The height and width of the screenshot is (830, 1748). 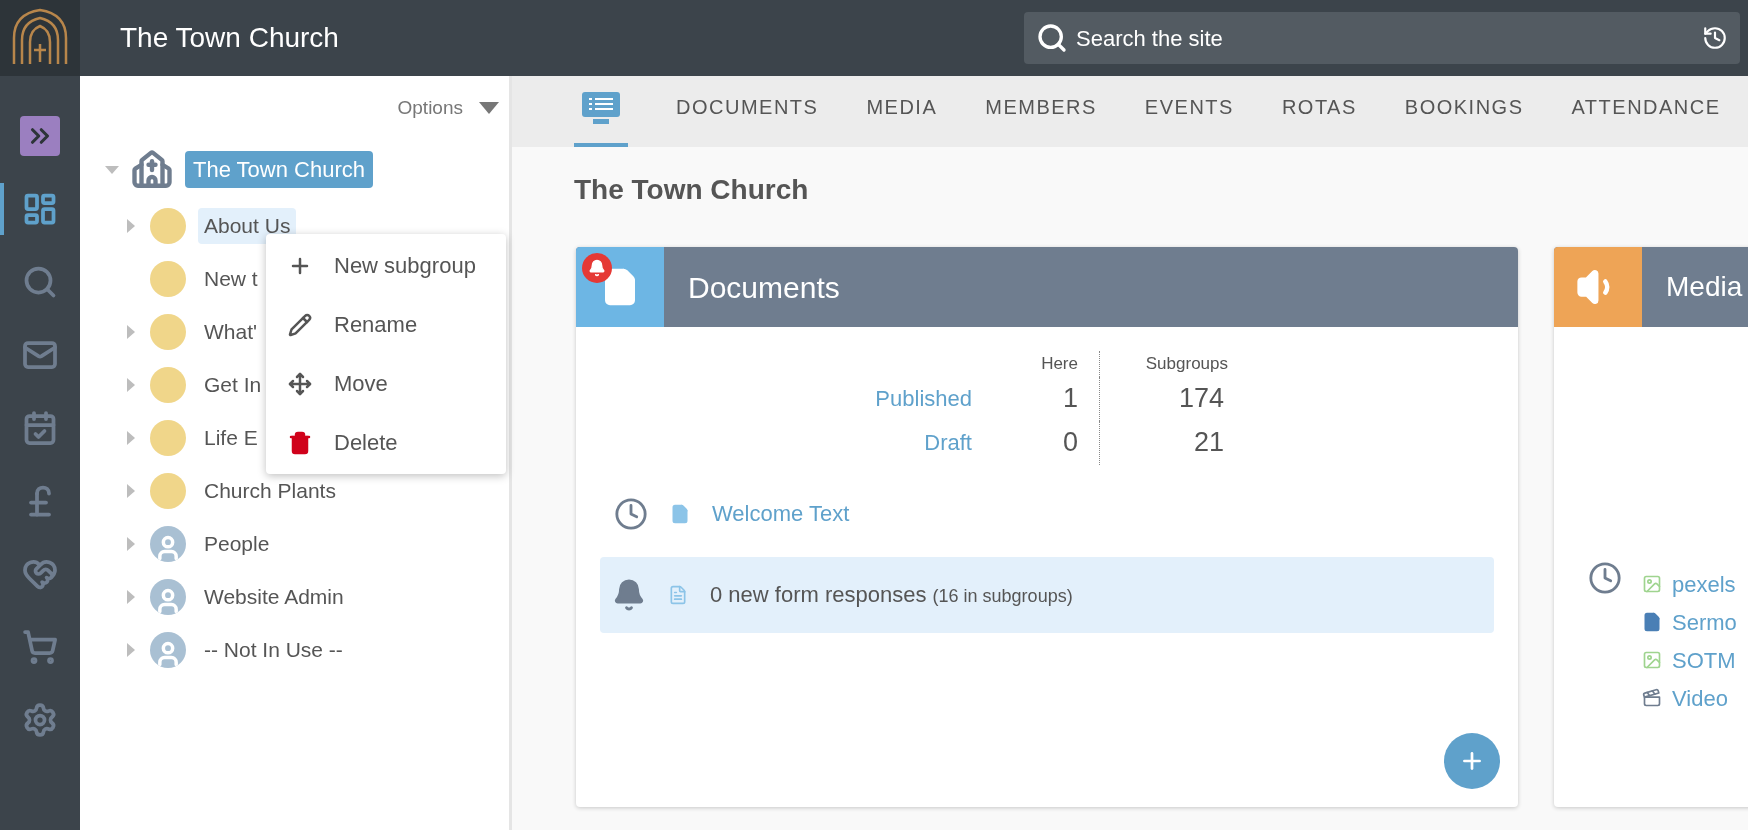 What do you see at coordinates (300, 324) in the screenshot?
I see `pencil-icon` at bounding box center [300, 324].